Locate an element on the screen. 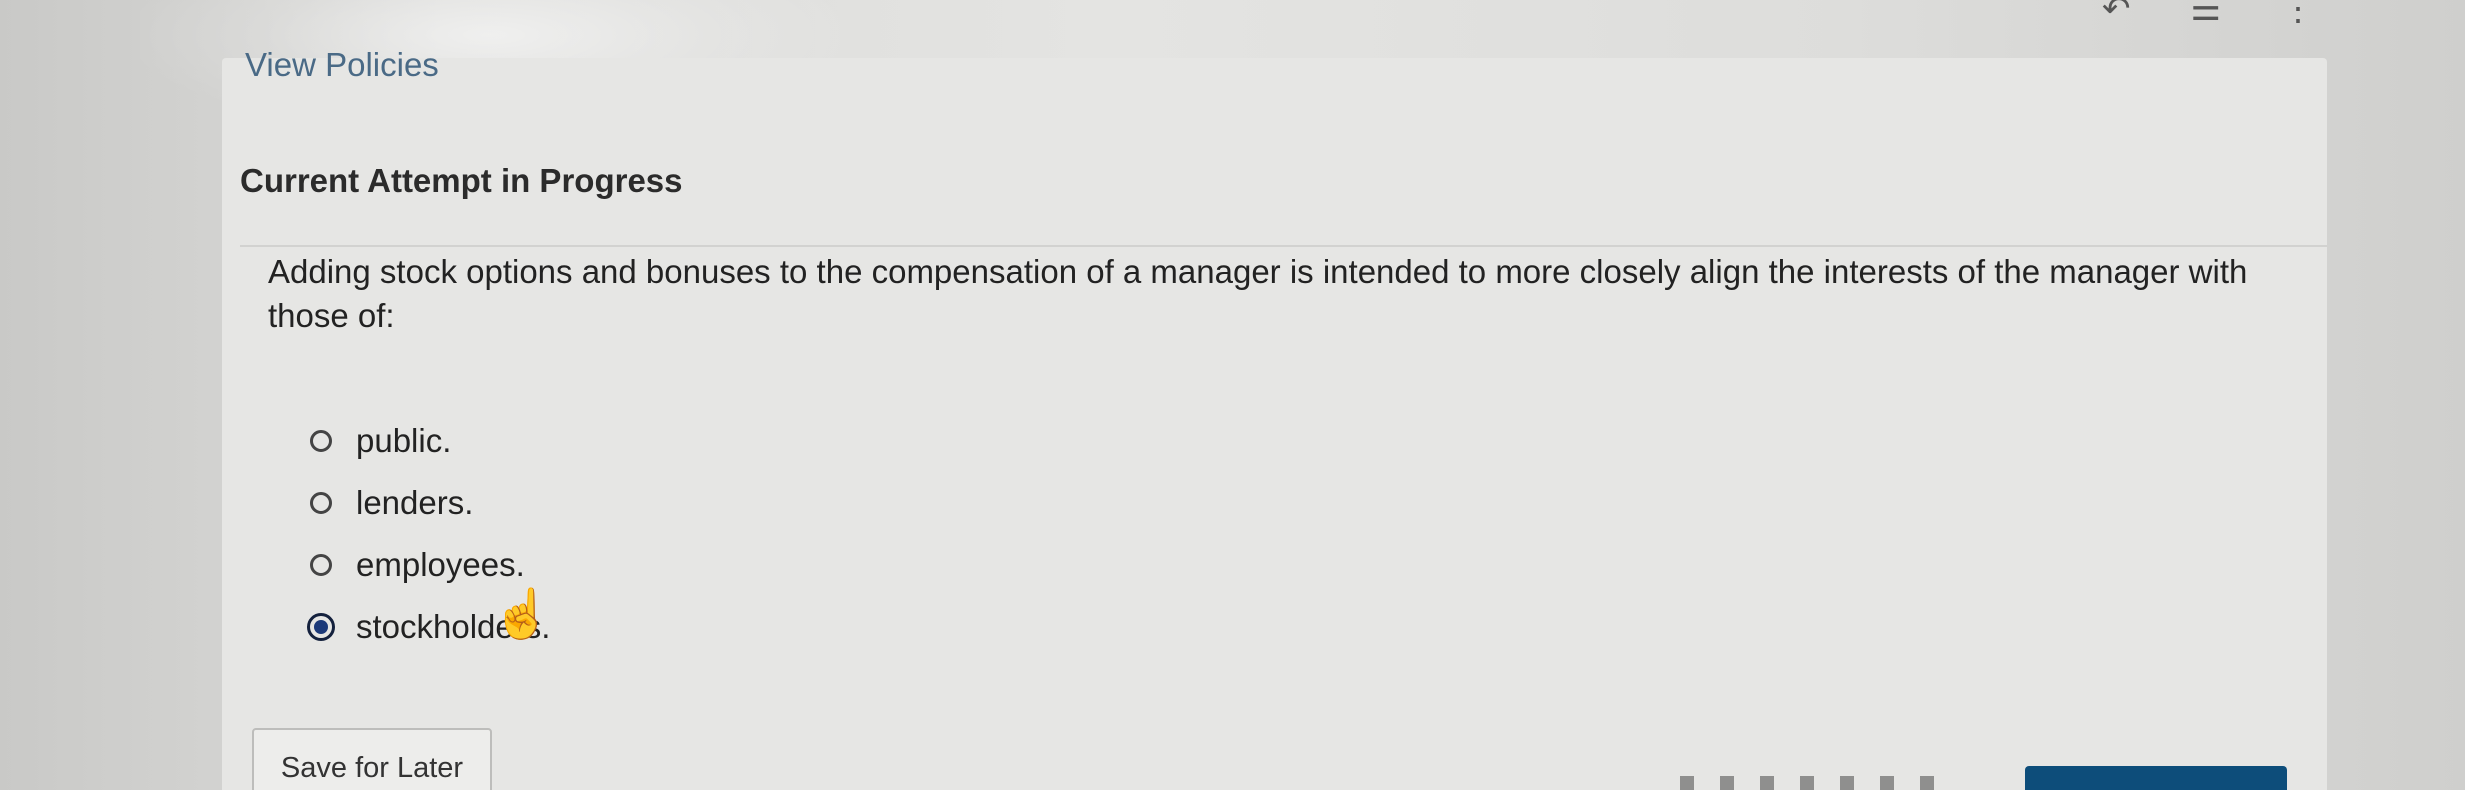  radio-lenders is located at coordinates (321, 503).